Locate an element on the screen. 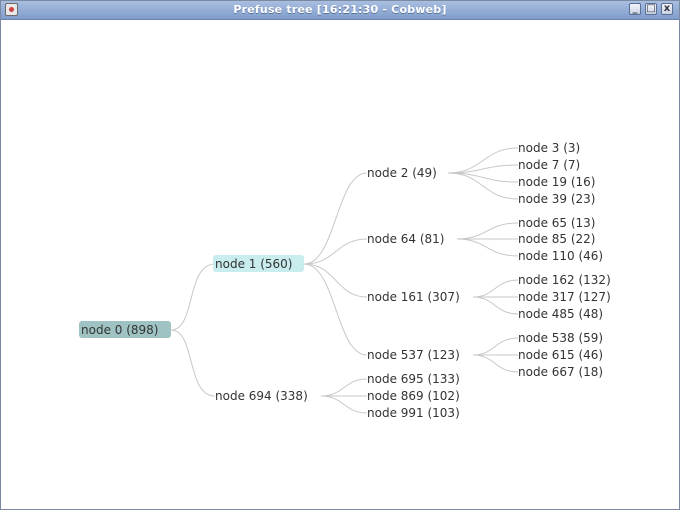 This screenshot has width=680, height=513. tree-node-85: node 85 (22) is located at coordinates (556, 239).